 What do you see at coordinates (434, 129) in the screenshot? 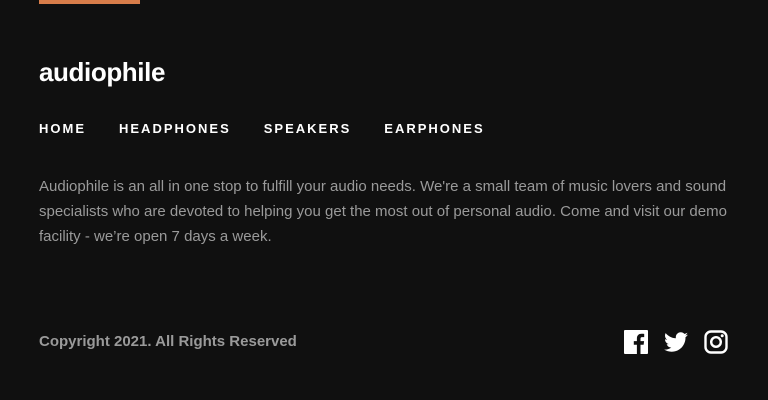
I see `nav-link-earphones: EARPHONES` at bounding box center [434, 129].